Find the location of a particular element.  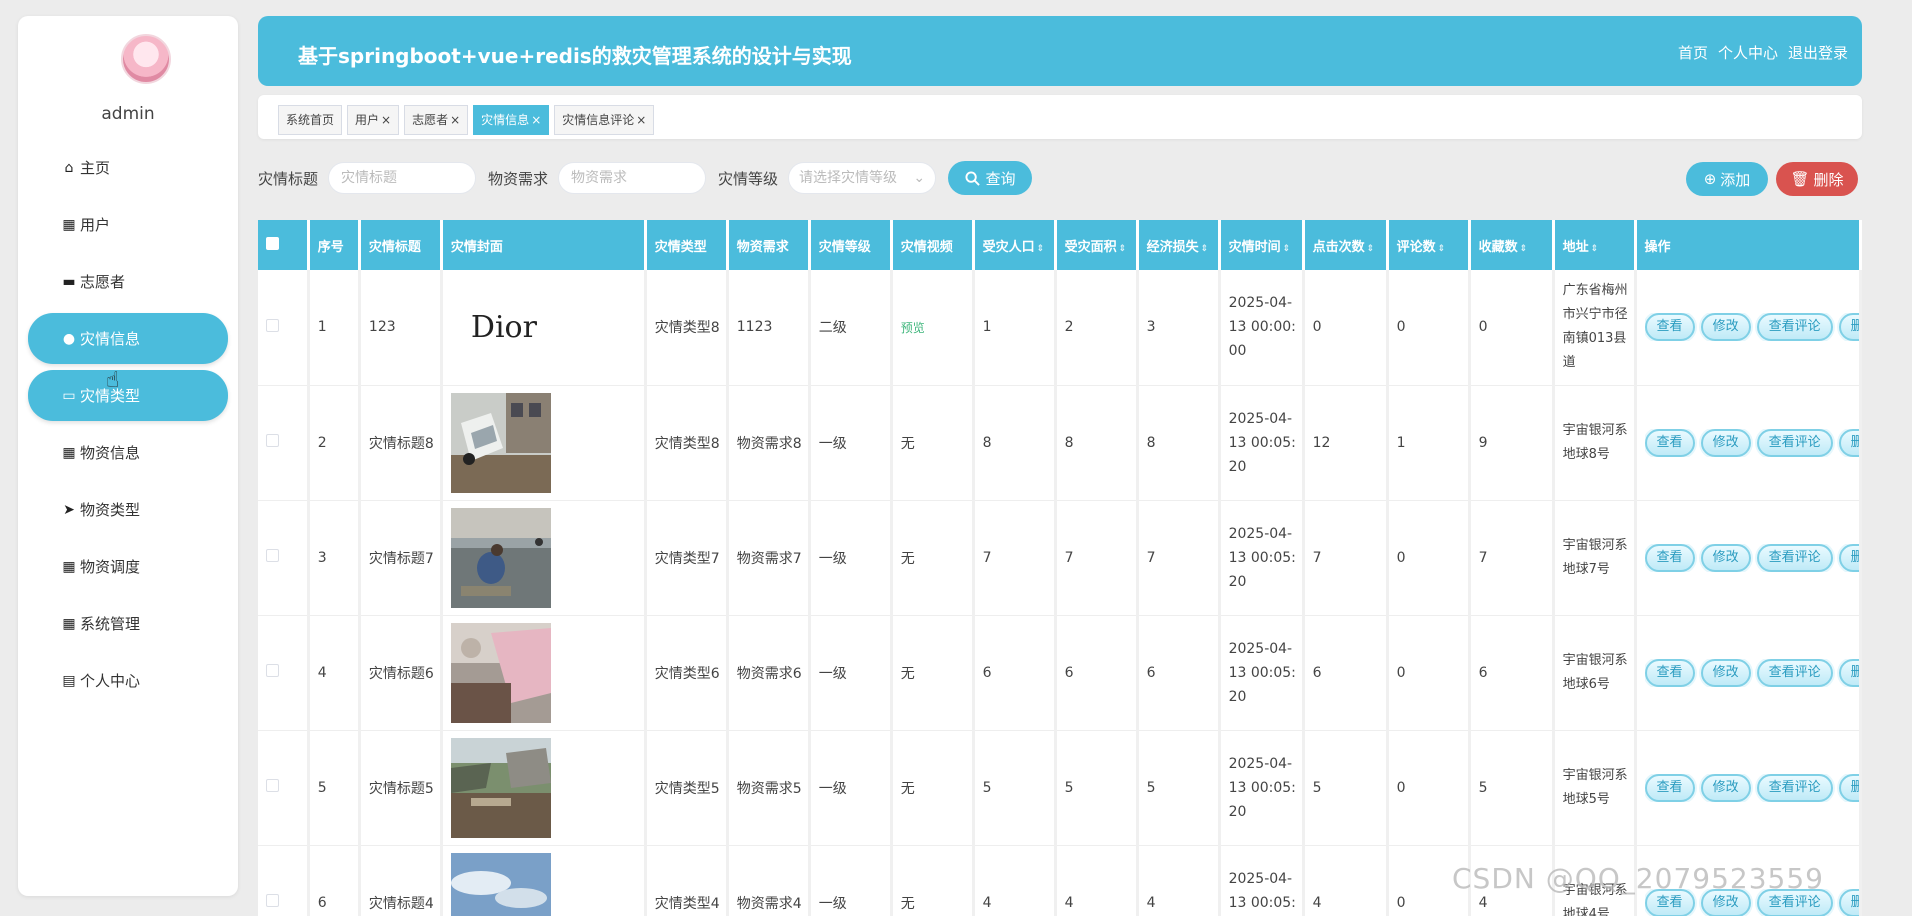

video-preview-link: 预览 is located at coordinates (913, 328).